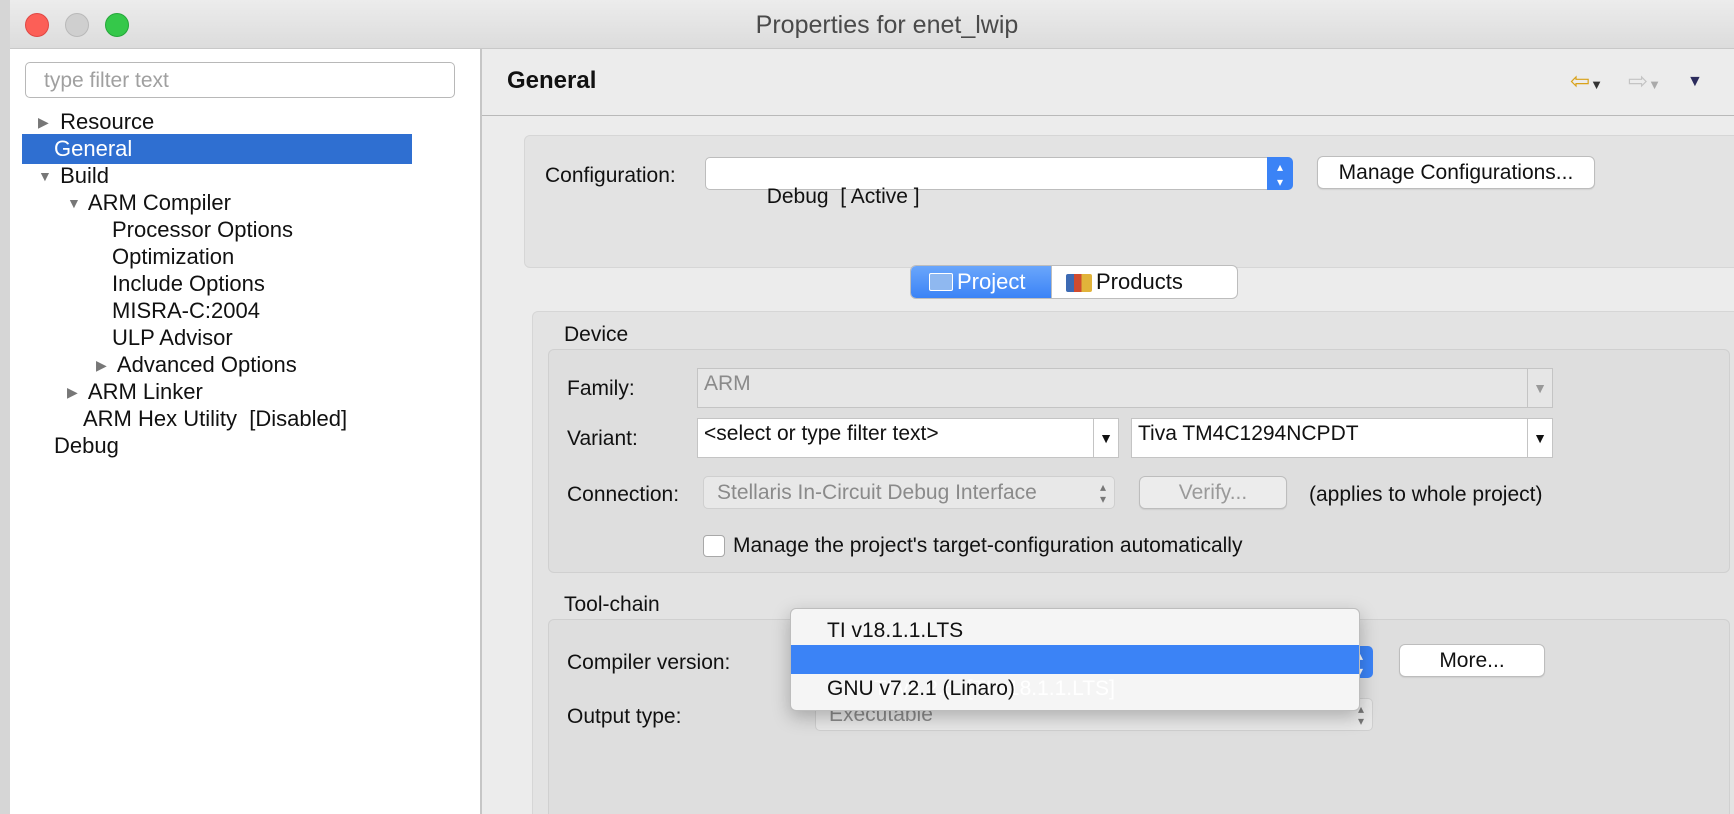 Image resolution: width=1734 pixels, height=814 pixels. I want to click on title-bar: Properties for enet_lwip, so click(872, 24).